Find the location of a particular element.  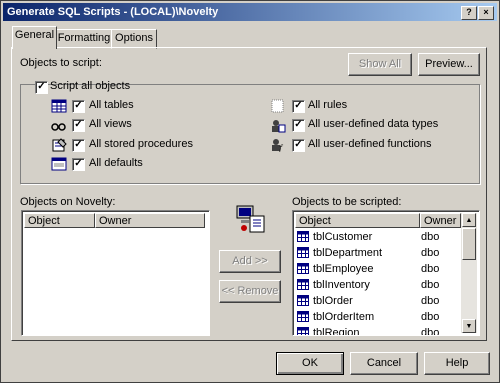

all-defaults-label: All defaults is located at coordinates (116, 163).